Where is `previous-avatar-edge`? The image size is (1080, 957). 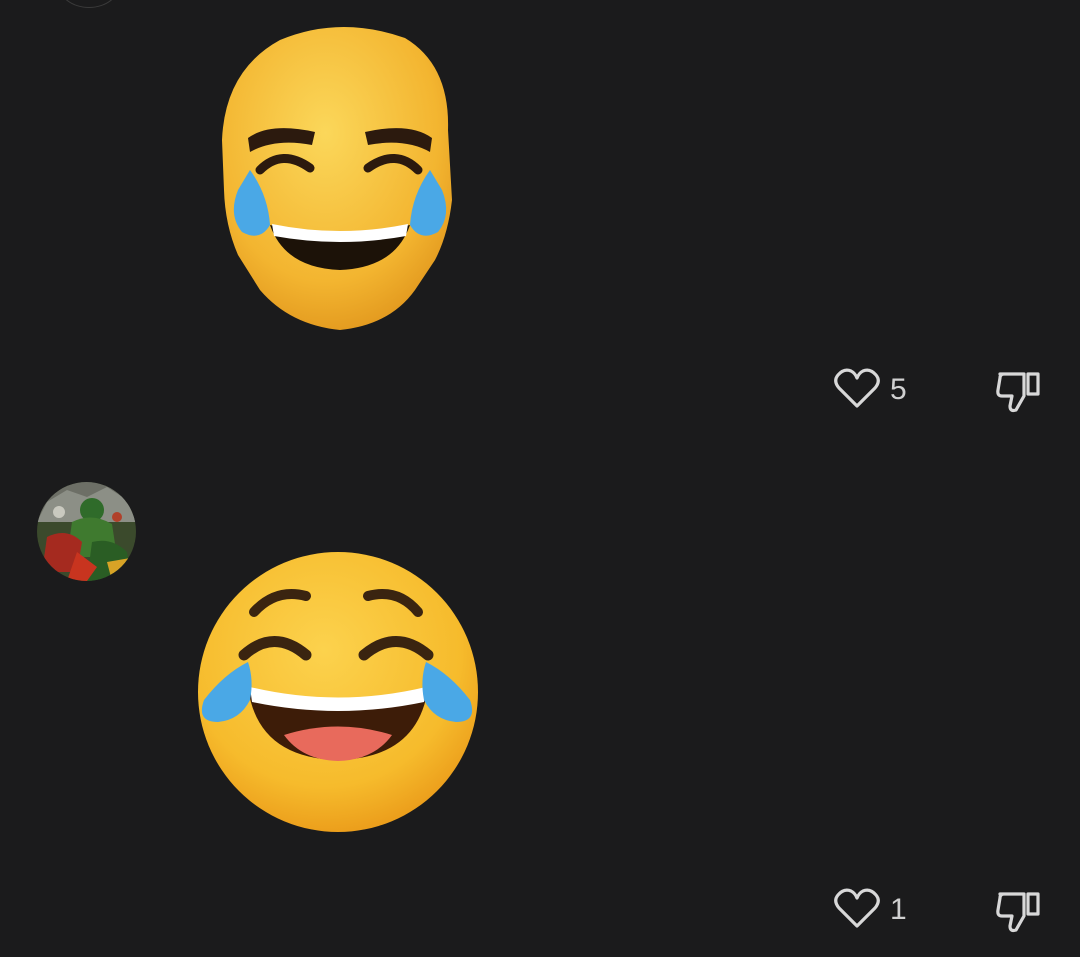
previous-avatar-edge is located at coordinates (89, 4).